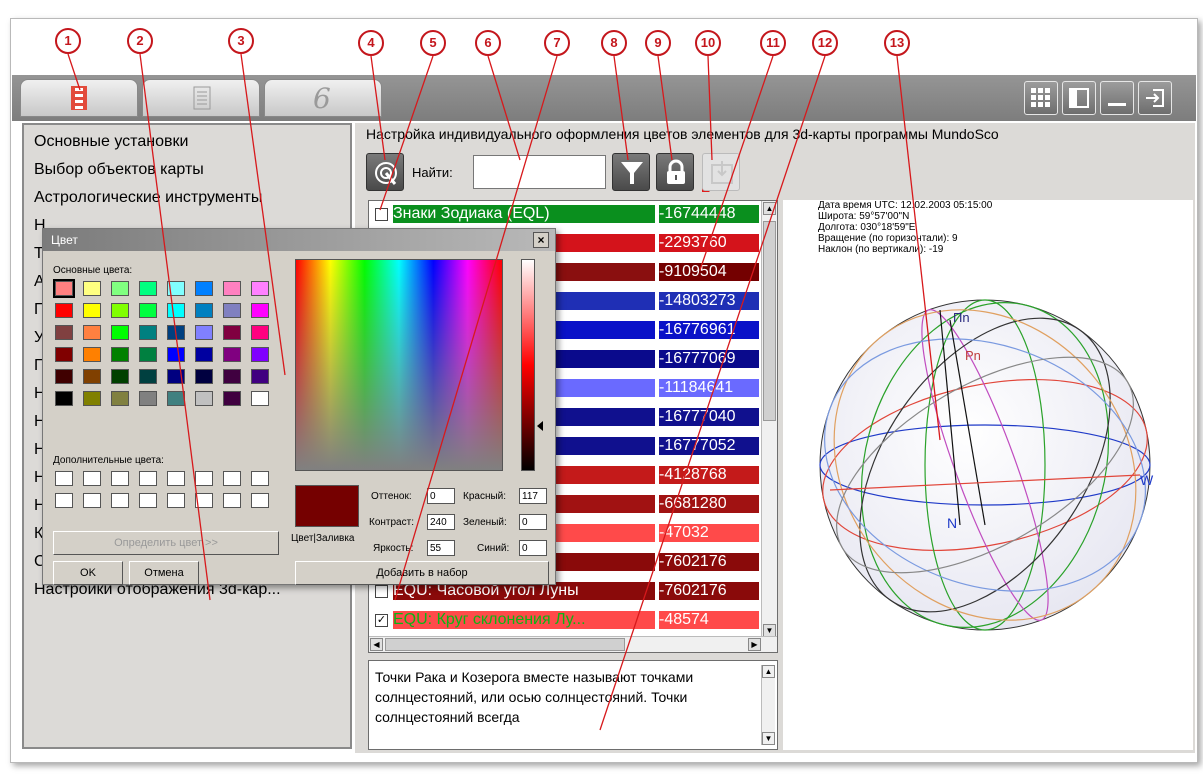 Image resolution: width=1203 pixels, height=778 pixels. I want to click on scroll-left-icon: ◀, so click(376, 644).